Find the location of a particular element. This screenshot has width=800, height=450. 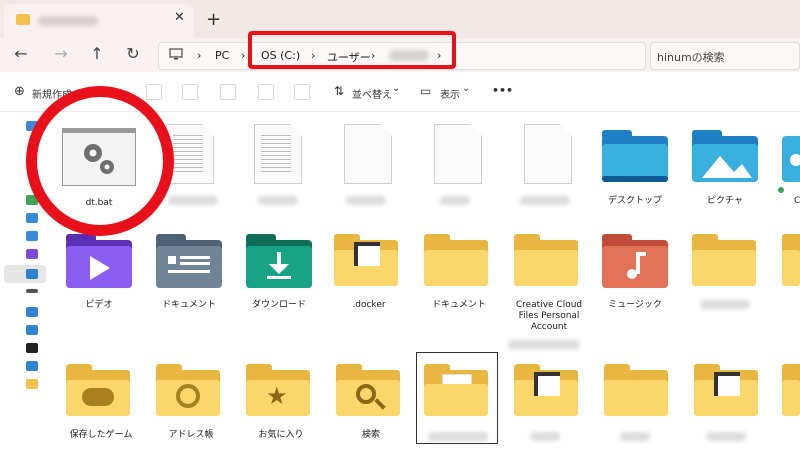

sidebar-item-selected is located at coordinates (25, 274).